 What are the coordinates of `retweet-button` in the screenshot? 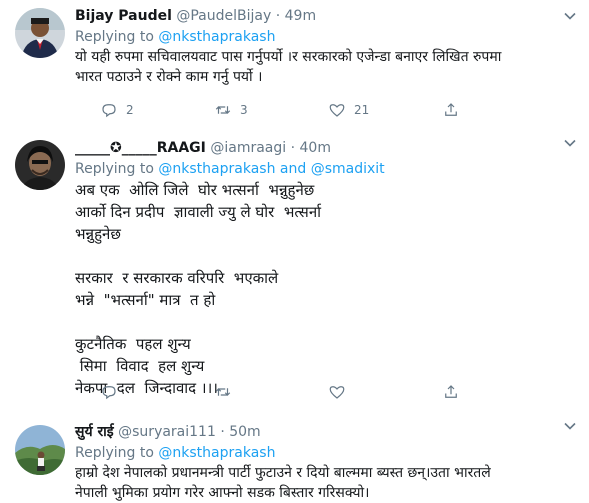 It's located at (227, 392).